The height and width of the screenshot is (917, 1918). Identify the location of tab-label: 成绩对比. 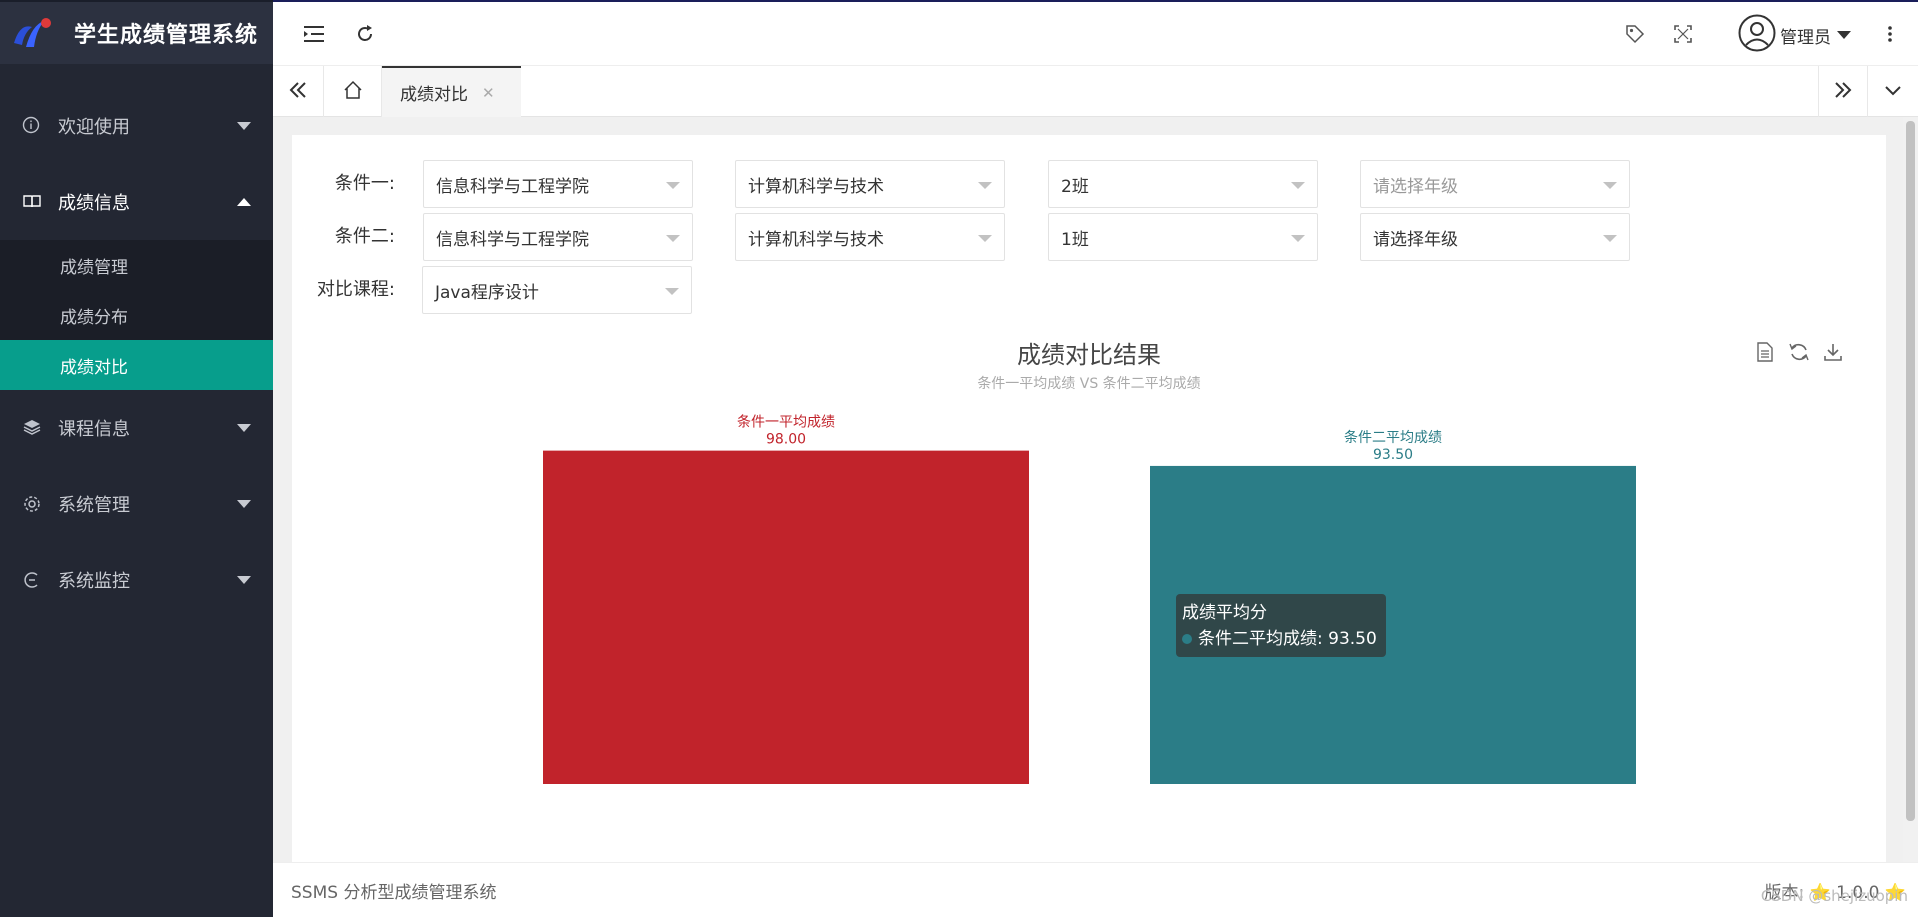
(434, 95).